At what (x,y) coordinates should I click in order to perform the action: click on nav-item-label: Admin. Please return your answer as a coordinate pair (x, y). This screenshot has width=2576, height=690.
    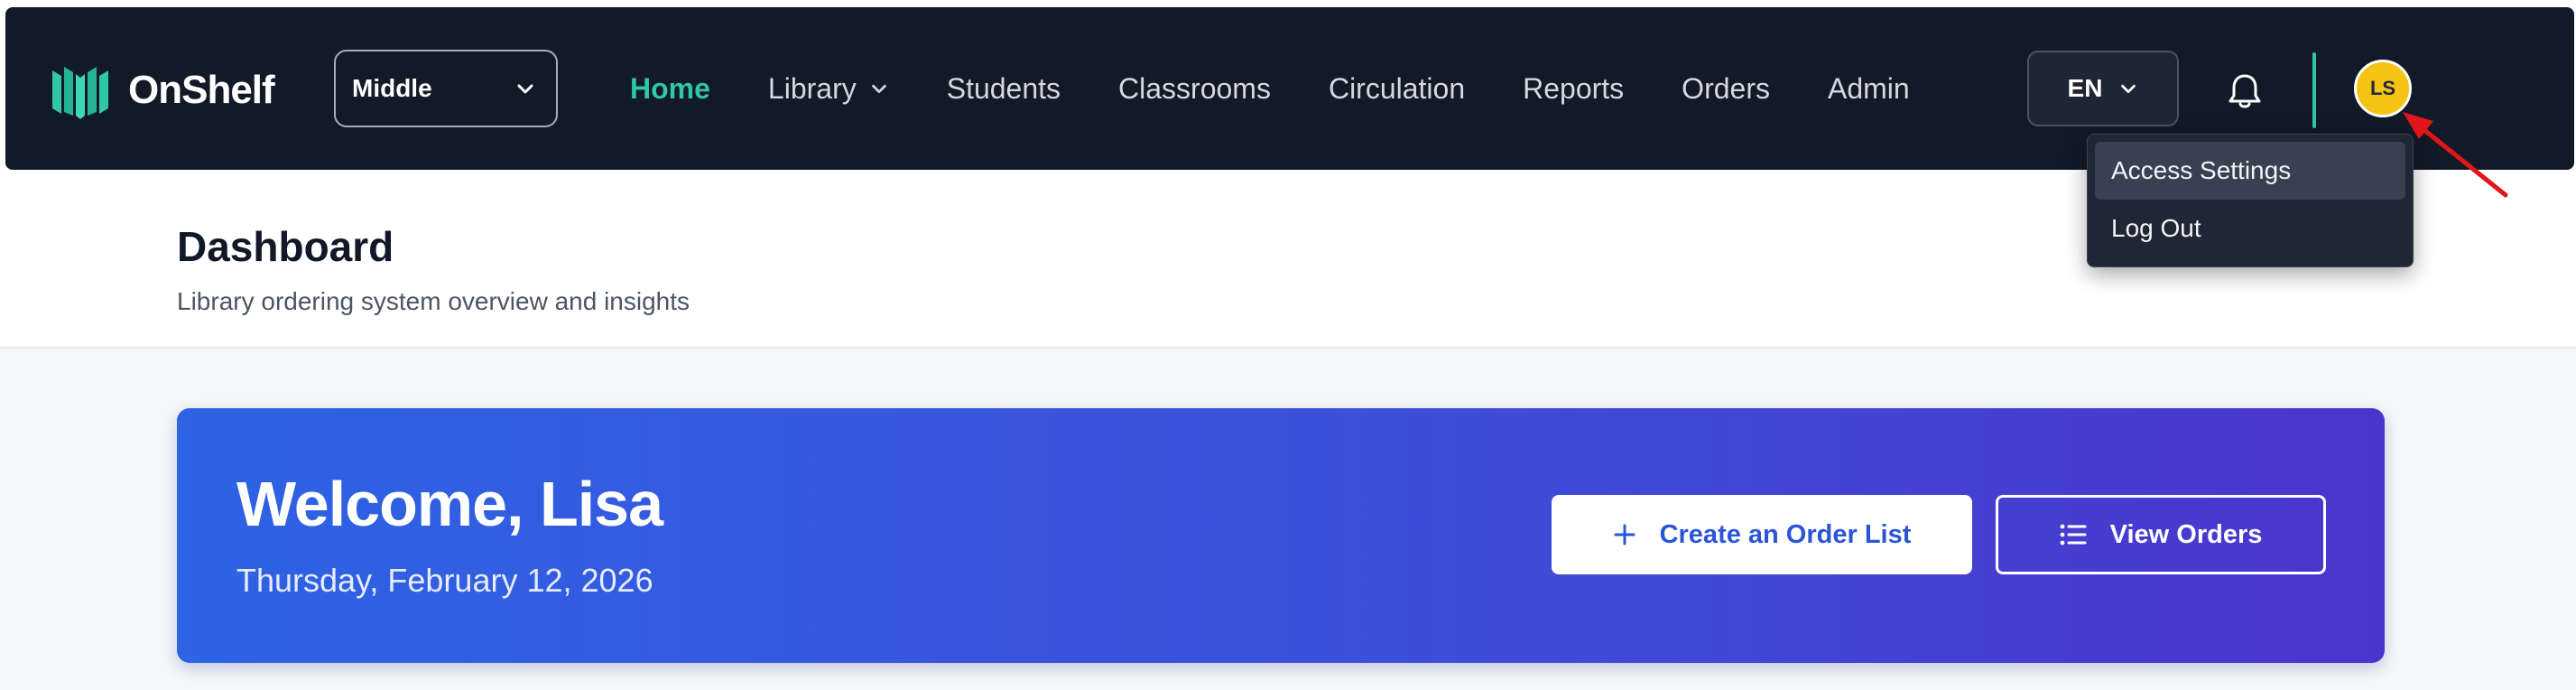
    Looking at the image, I should click on (1869, 88).